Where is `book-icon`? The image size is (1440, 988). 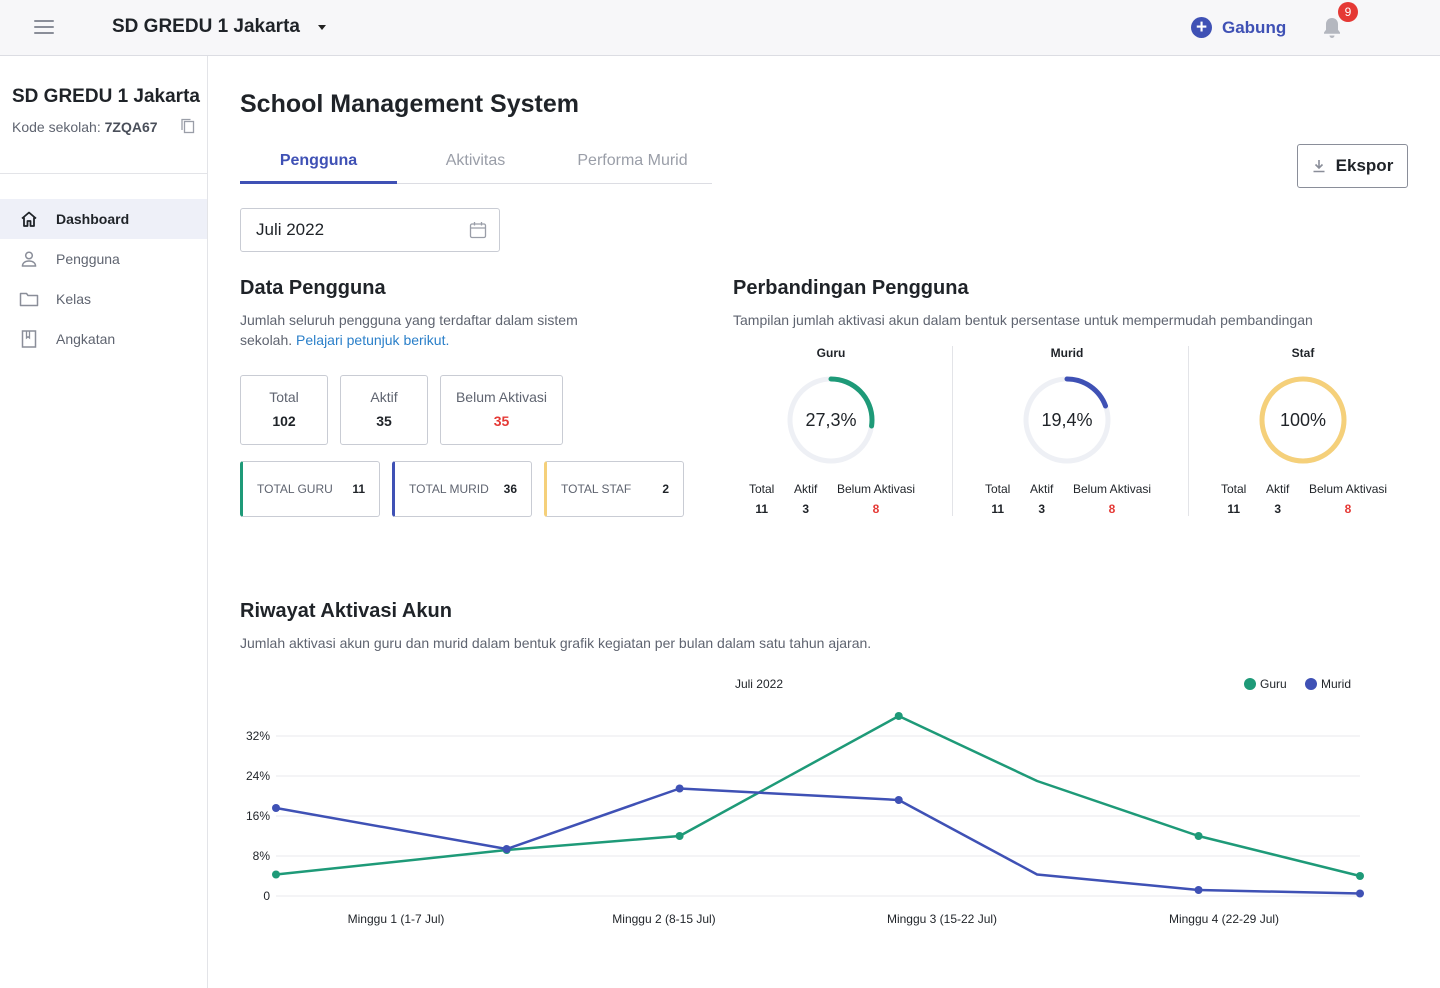
book-icon is located at coordinates (29, 339).